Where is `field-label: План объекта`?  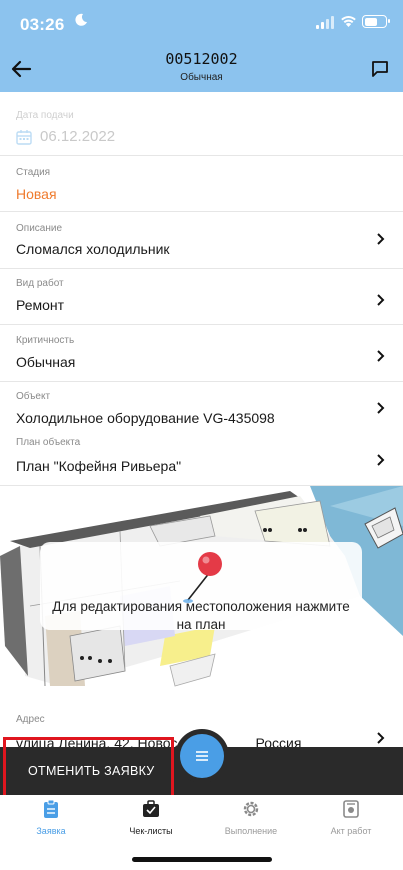 field-label: План объекта is located at coordinates (48, 442).